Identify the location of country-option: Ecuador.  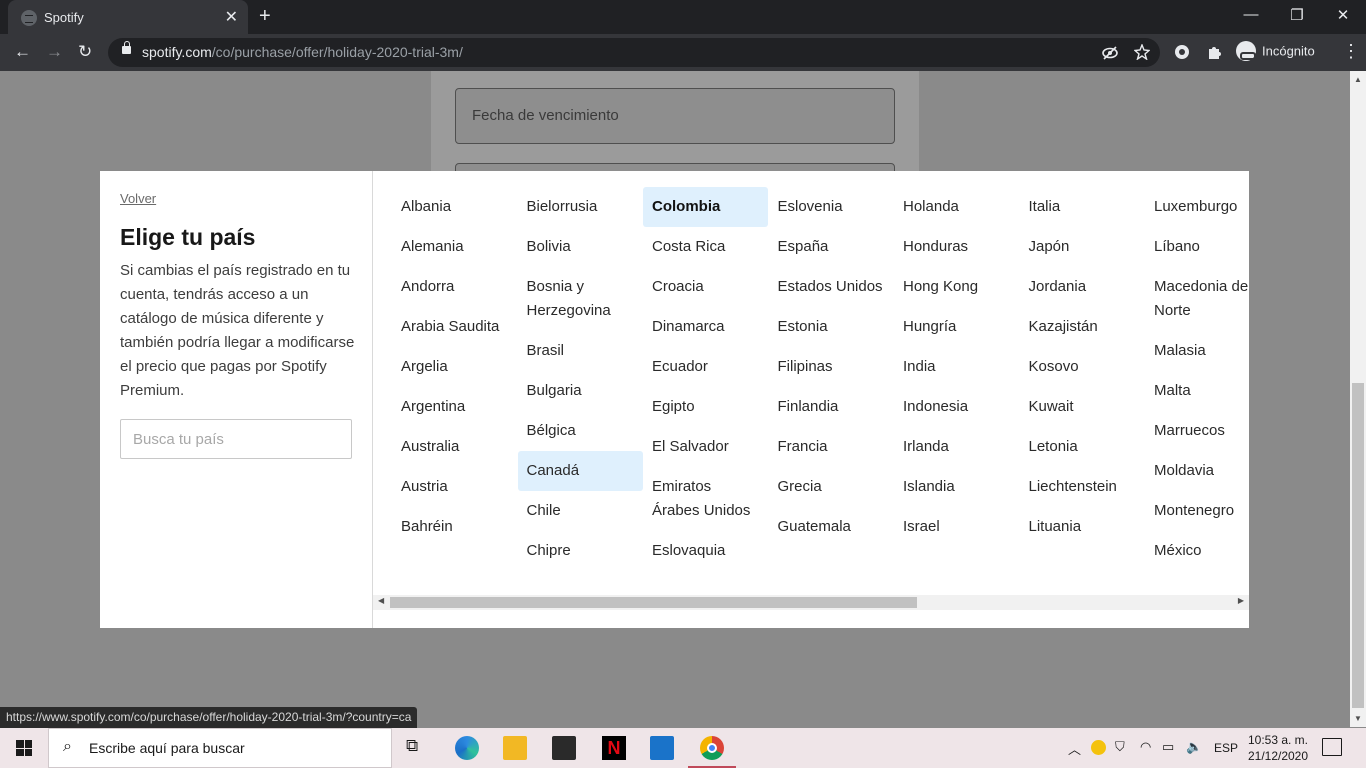
(705, 367).